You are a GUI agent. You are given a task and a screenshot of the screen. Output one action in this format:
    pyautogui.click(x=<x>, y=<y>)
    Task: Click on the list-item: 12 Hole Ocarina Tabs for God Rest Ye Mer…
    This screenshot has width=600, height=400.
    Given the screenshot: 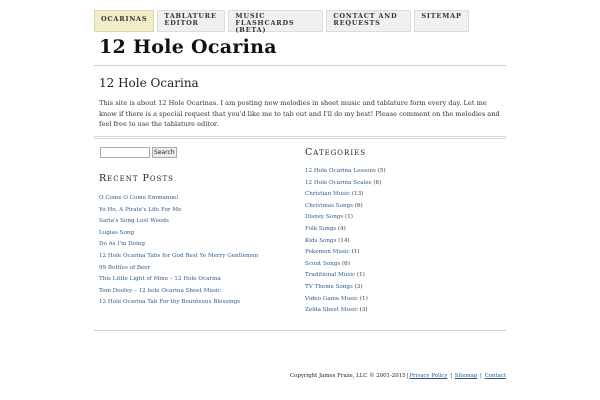 What is the action you would take?
    pyautogui.click(x=178, y=257)
    